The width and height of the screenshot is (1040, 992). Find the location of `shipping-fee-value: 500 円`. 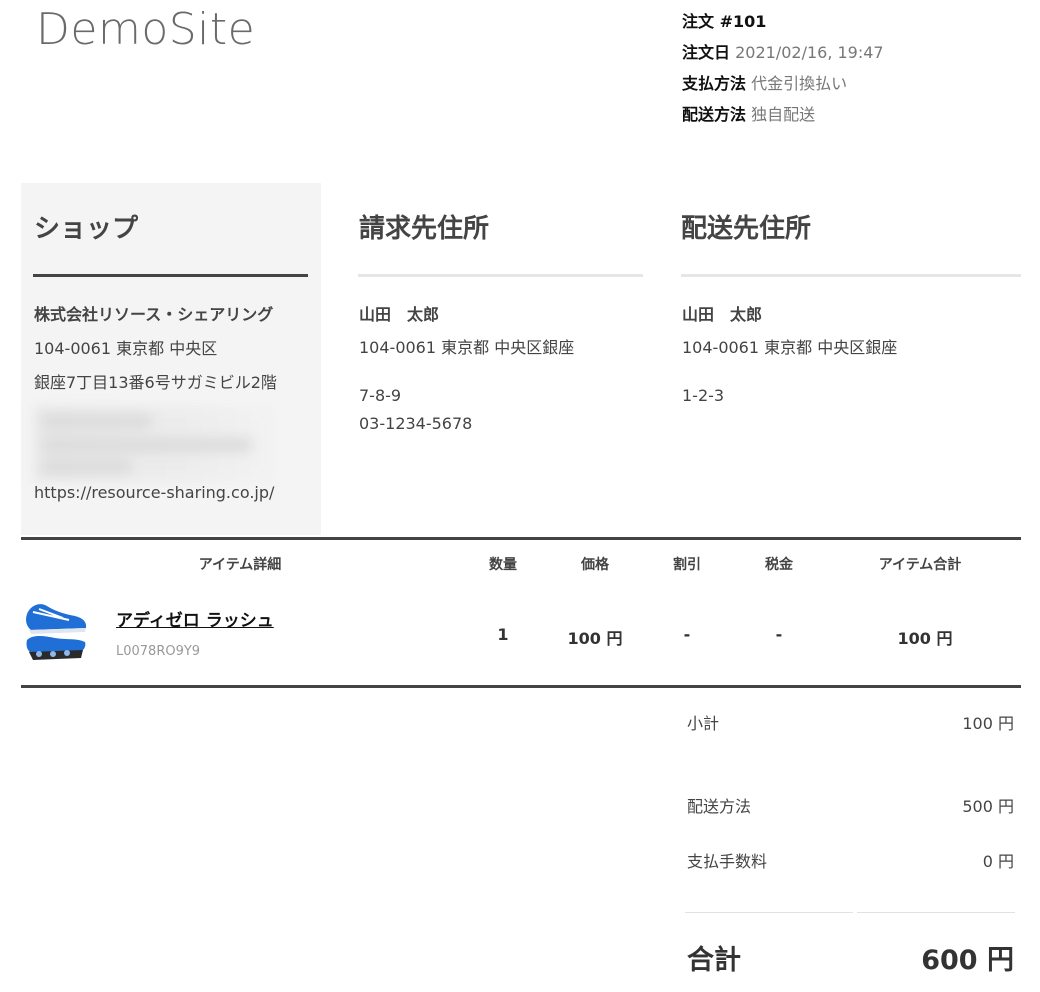

shipping-fee-value: 500 円 is located at coordinates (988, 806).